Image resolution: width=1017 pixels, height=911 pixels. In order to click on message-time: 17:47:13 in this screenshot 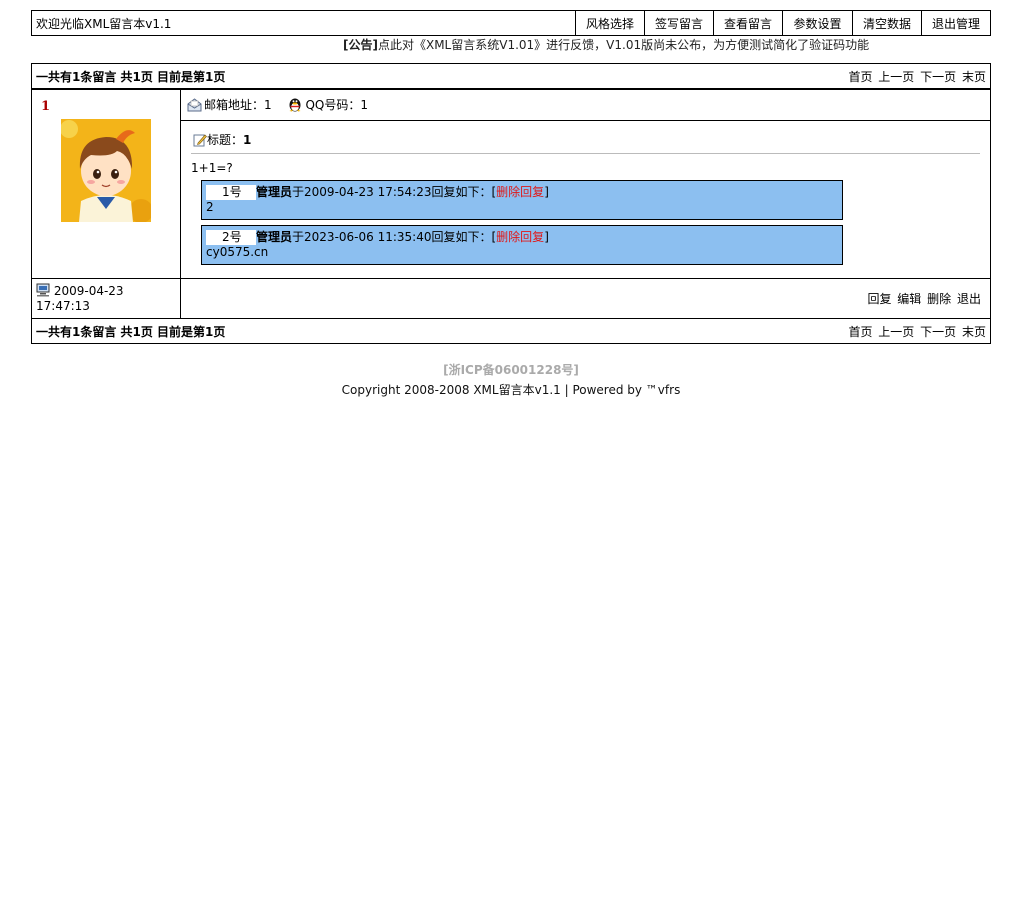, I will do `click(63, 306)`.